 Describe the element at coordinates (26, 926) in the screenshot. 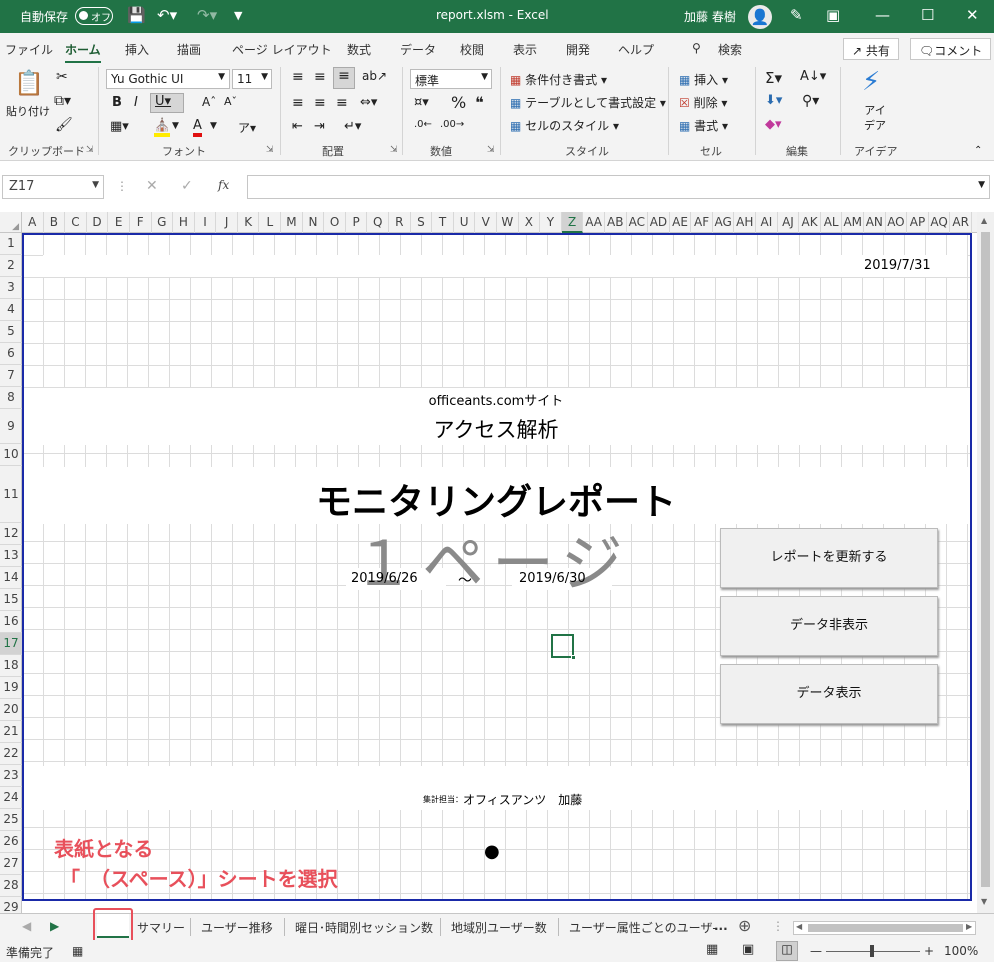

I see `tab-scroll-left-icon: ◀` at that location.